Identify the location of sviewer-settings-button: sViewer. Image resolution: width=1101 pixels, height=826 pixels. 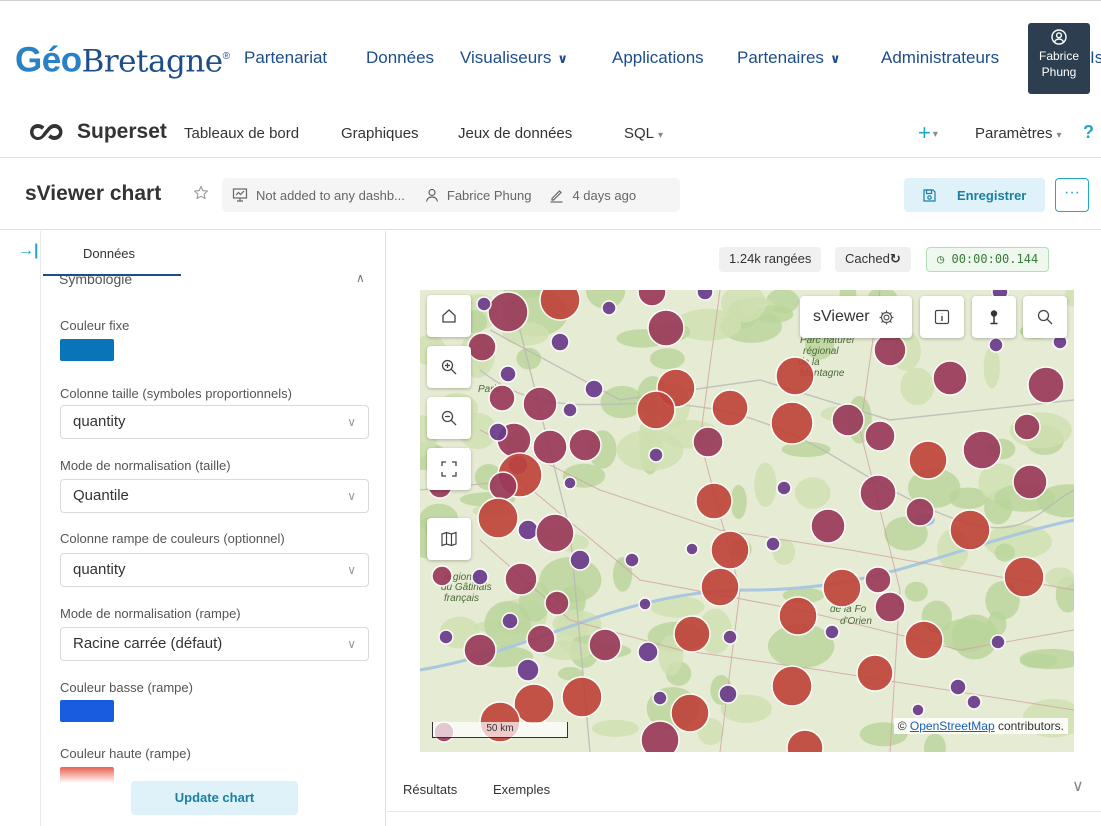
(856, 317).